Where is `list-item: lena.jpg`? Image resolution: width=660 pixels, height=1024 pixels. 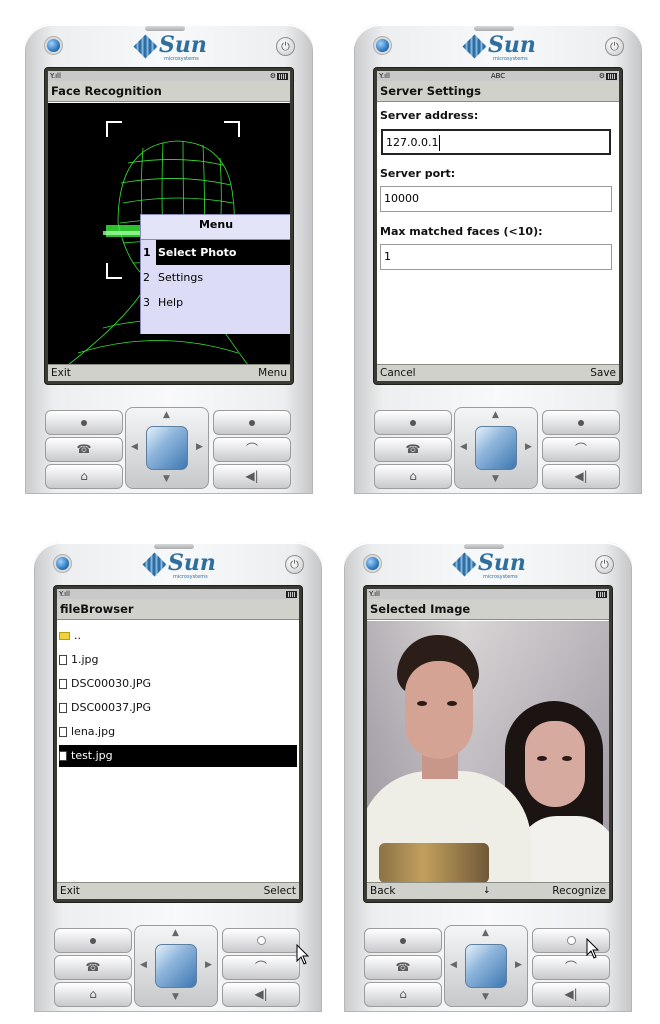 list-item: lena.jpg is located at coordinates (178, 732).